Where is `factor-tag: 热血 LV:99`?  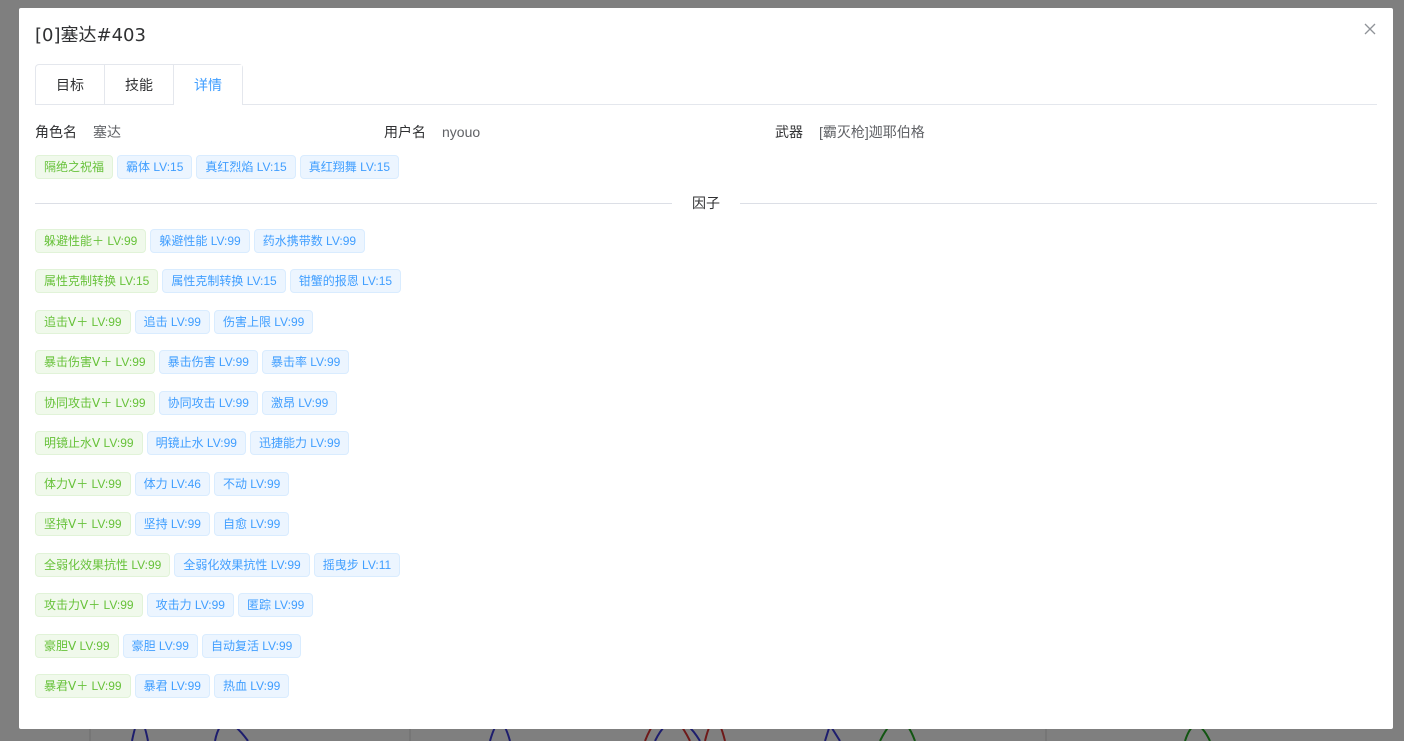
factor-tag: 热血 LV:99 is located at coordinates (251, 686).